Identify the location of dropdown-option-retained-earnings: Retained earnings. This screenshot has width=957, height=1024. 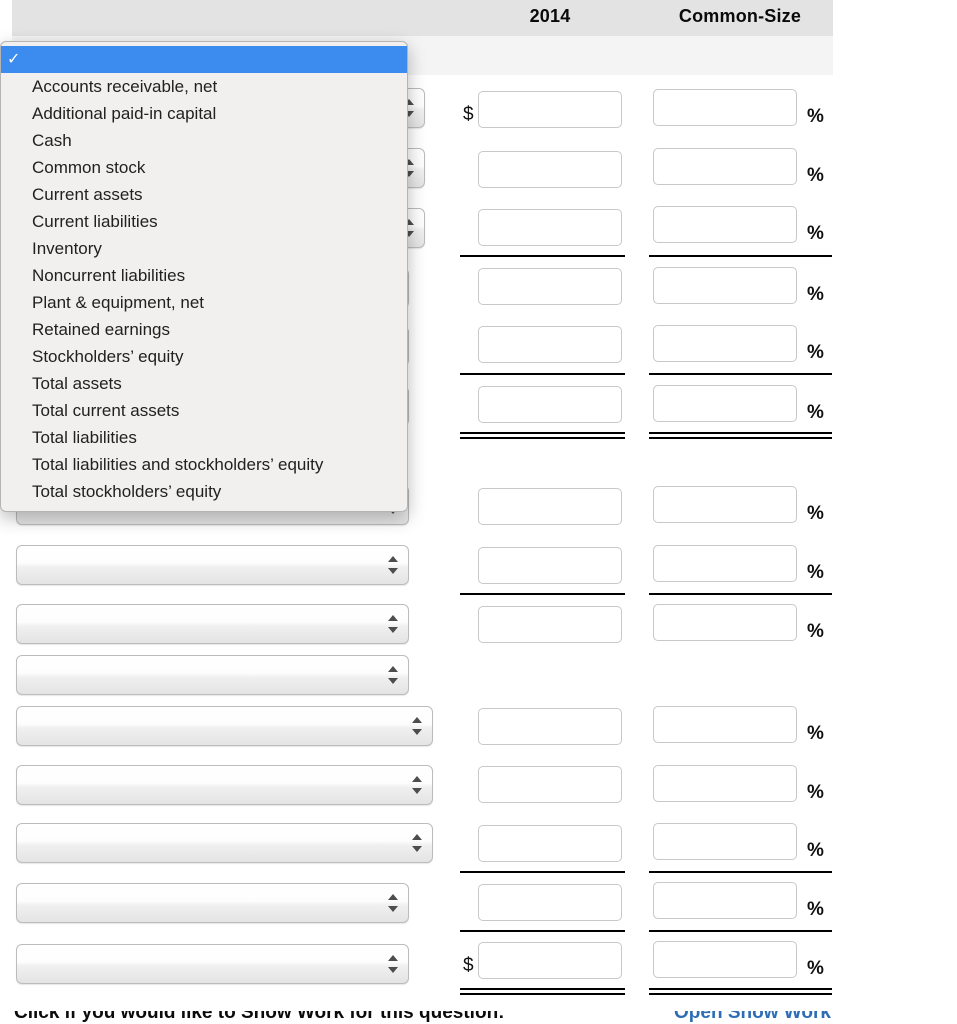
(204, 329).